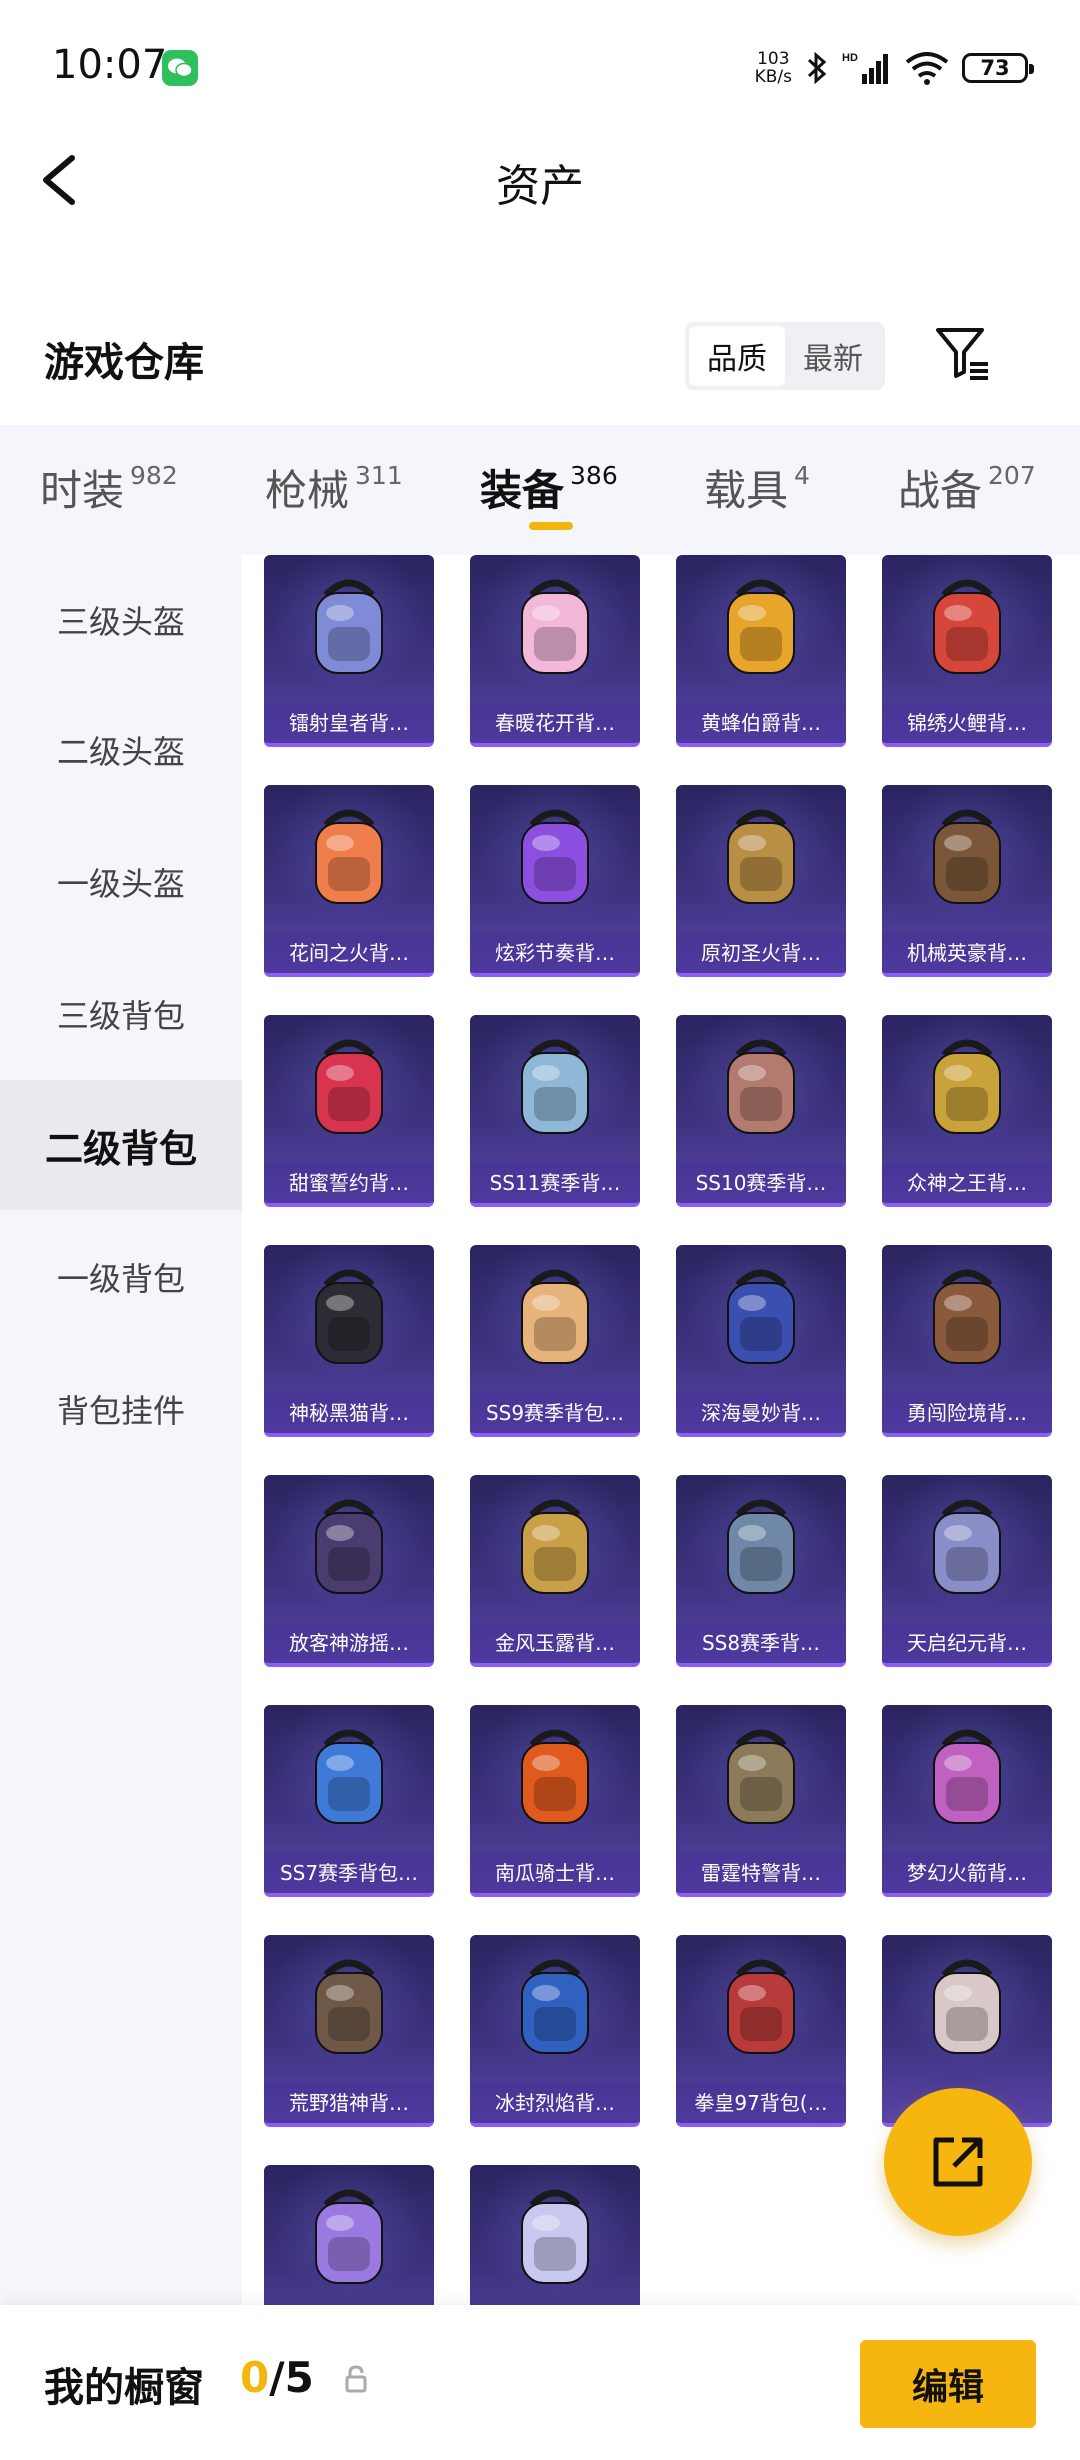  Describe the element at coordinates (850, 58) in the screenshot. I see `svg-text: HD` at that location.